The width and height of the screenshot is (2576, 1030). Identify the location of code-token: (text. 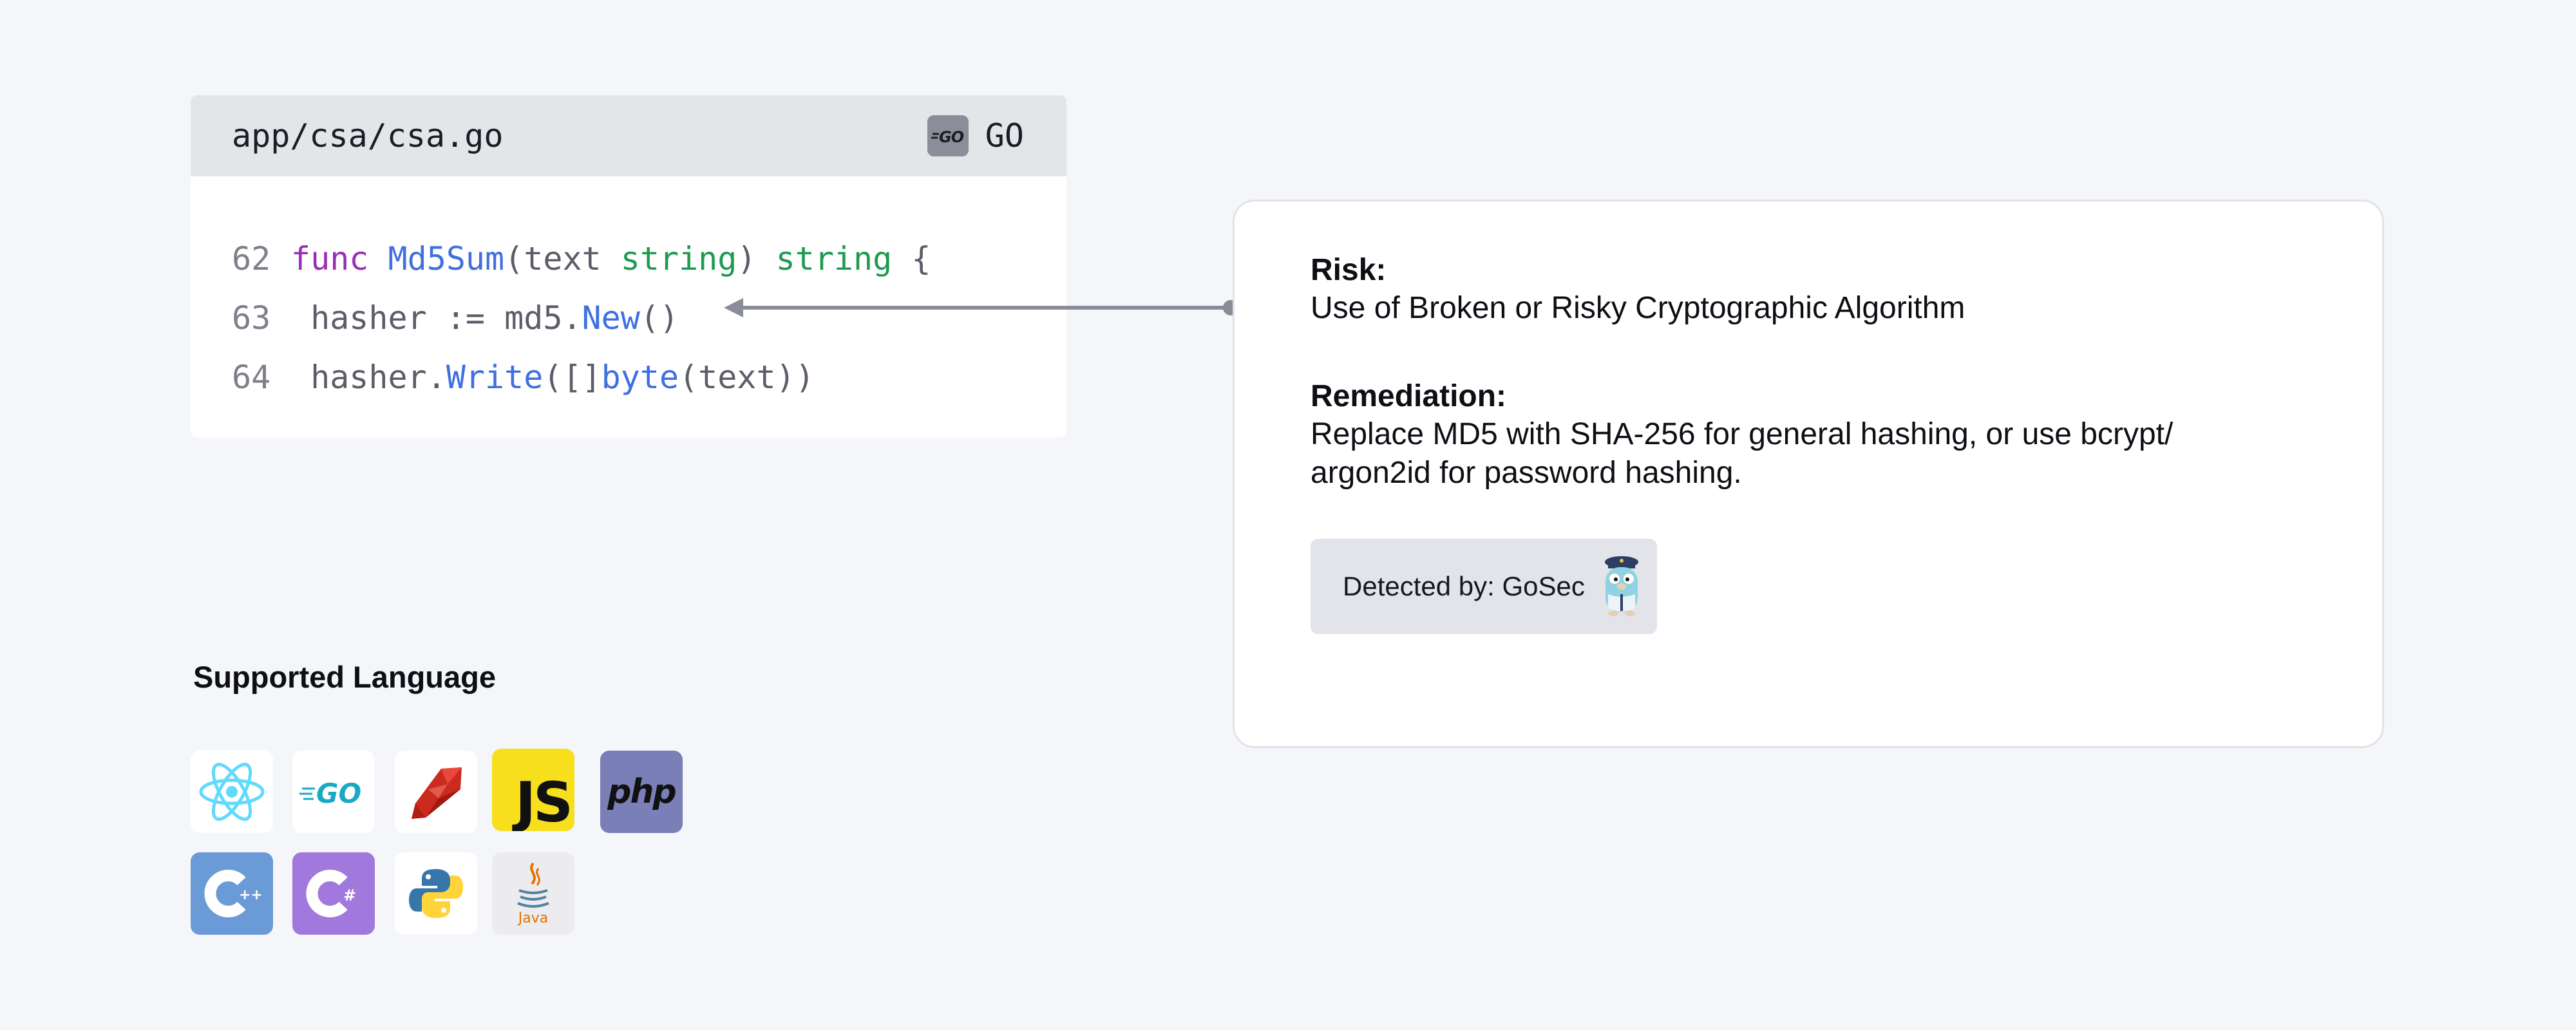
(562, 258).